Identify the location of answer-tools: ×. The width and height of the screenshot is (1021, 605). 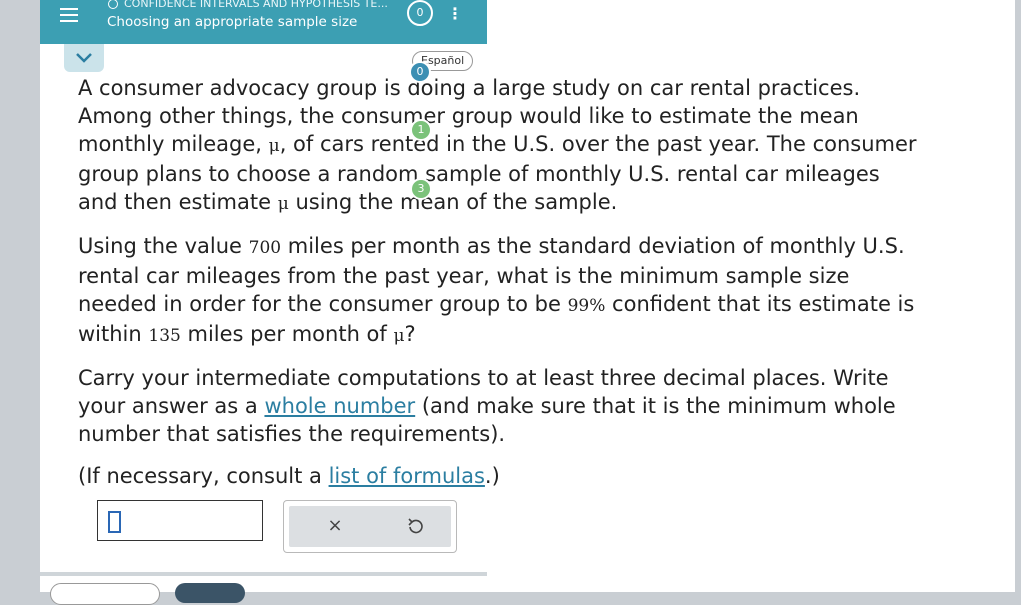
(370, 526).